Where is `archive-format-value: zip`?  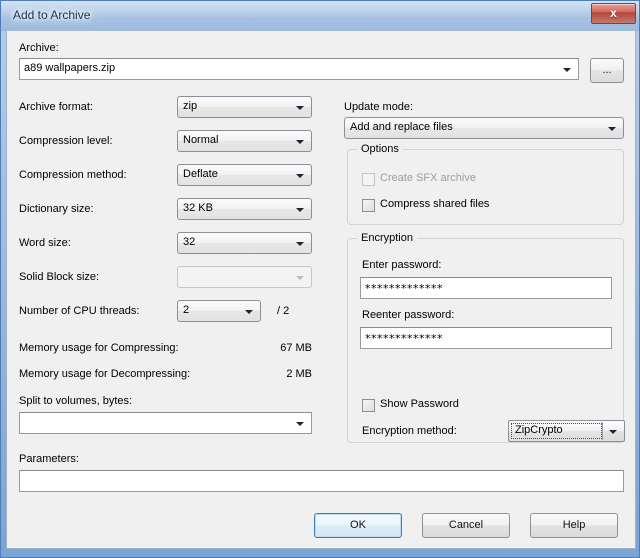 archive-format-value: zip is located at coordinates (190, 106).